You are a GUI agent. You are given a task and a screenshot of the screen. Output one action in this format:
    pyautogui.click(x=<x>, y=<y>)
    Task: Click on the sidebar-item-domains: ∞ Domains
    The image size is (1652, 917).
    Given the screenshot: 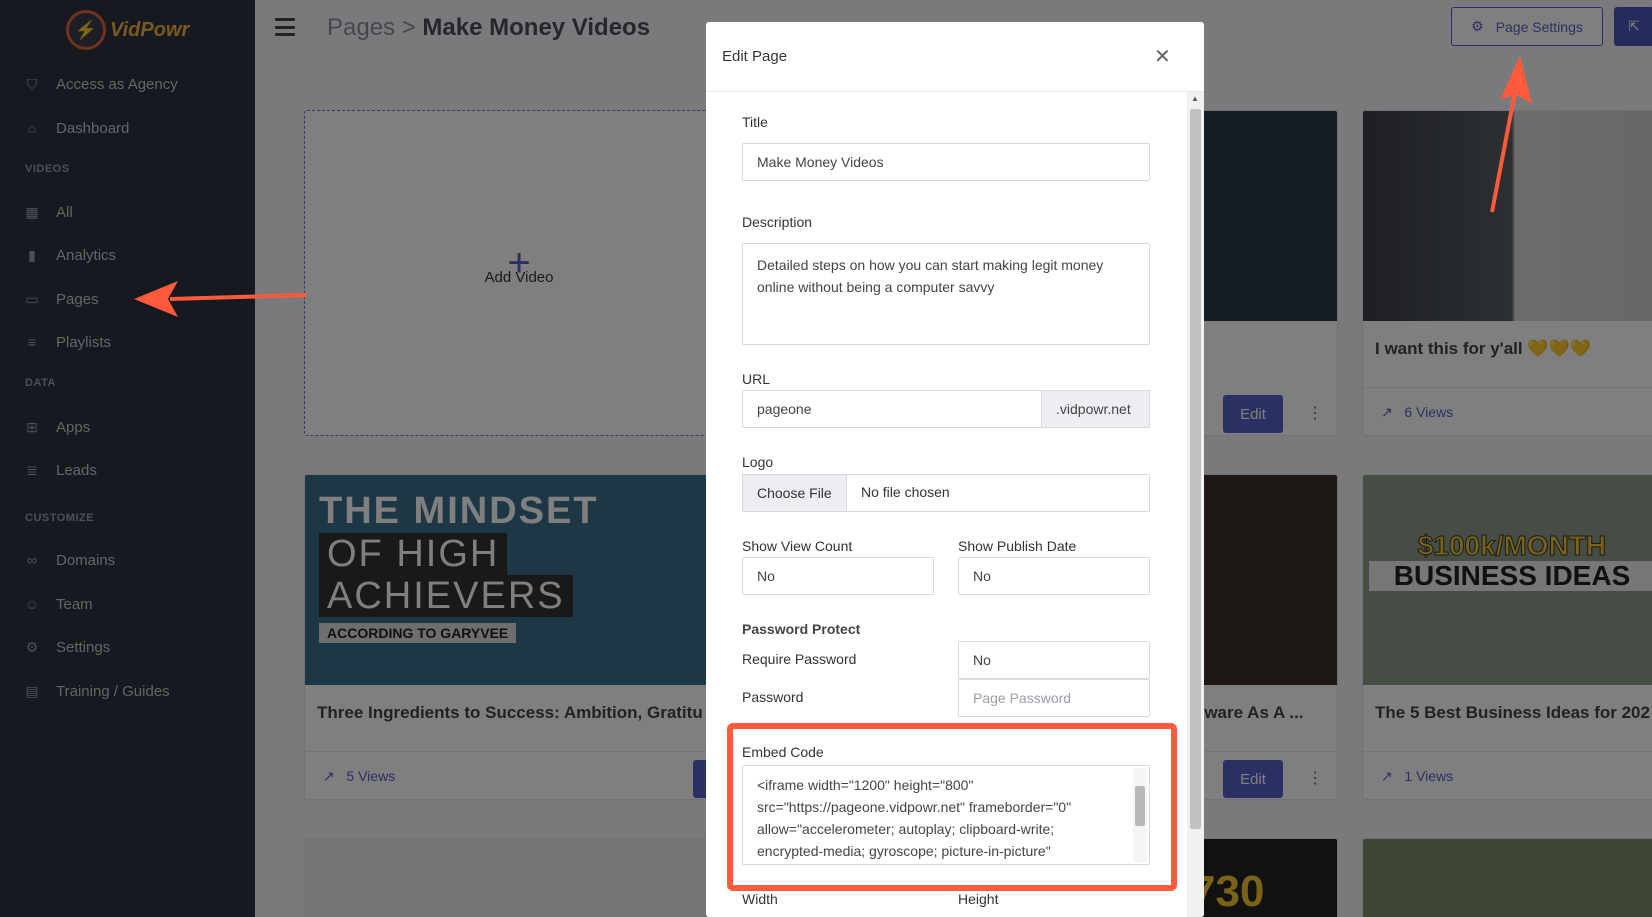 What is the action you would take?
    pyautogui.click(x=69, y=560)
    